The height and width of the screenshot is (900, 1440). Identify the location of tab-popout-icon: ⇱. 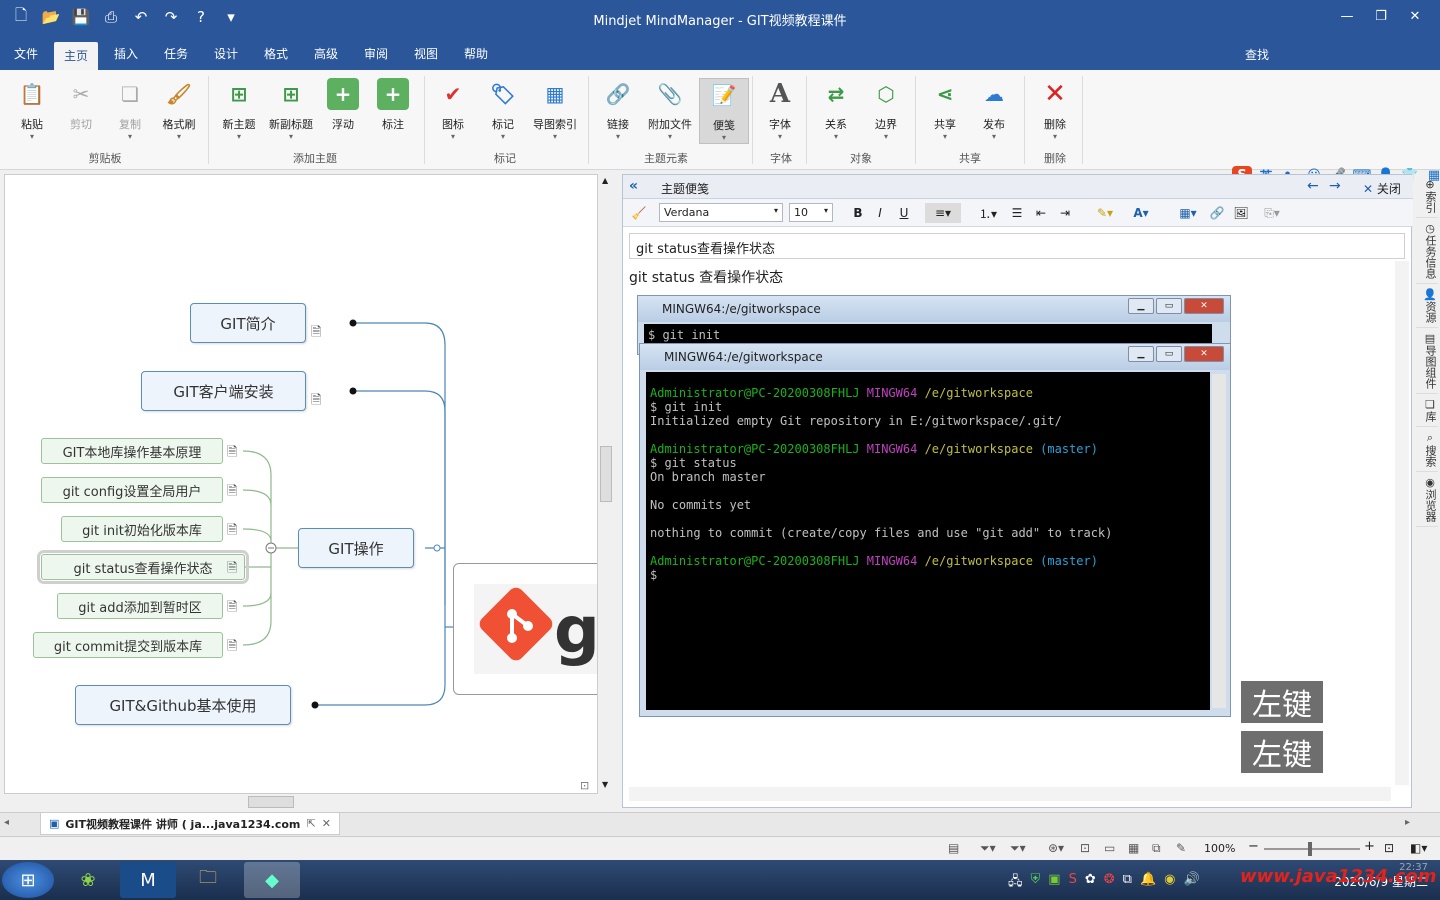
(311, 823).